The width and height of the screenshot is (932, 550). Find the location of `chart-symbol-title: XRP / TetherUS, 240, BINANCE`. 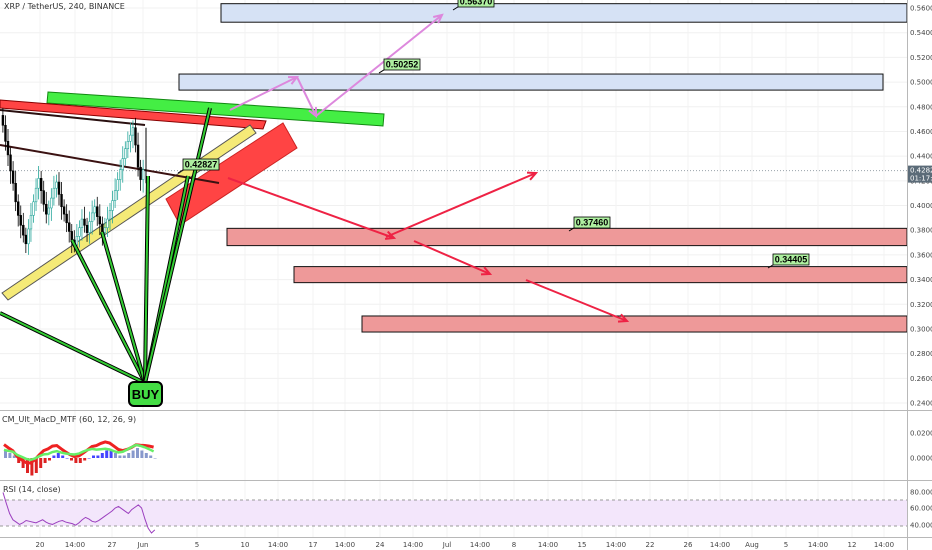

chart-symbol-title: XRP / TetherUS, 240, BINANCE is located at coordinates (64, 6).